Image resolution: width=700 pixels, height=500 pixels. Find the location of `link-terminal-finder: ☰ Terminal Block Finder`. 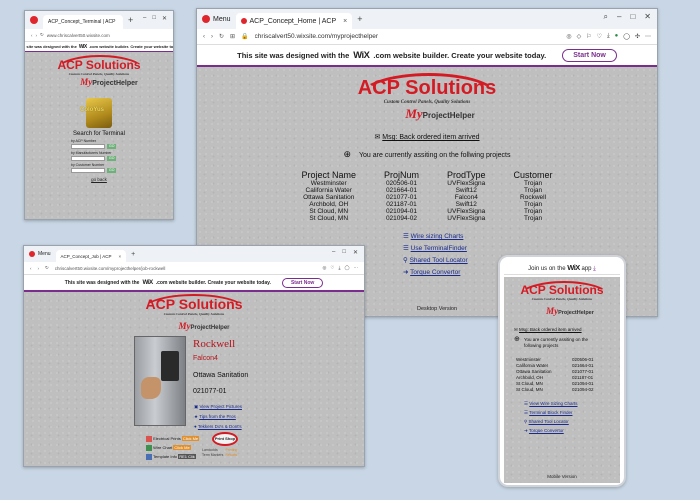

link-terminal-finder: ☰ Terminal Block Finder is located at coordinates (572, 412).